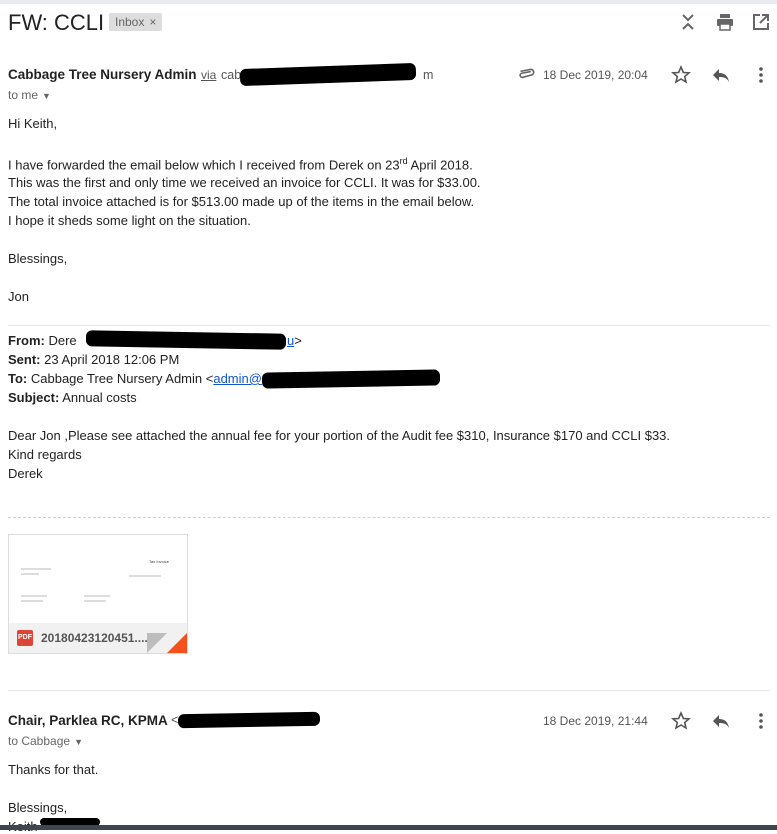 The width and height of the screenshot is (777, 834). What do you see at coordinates (38, 807) in the screenshot?
I see `msg2-closing: Blessings,` at bounding box center [38, 807].